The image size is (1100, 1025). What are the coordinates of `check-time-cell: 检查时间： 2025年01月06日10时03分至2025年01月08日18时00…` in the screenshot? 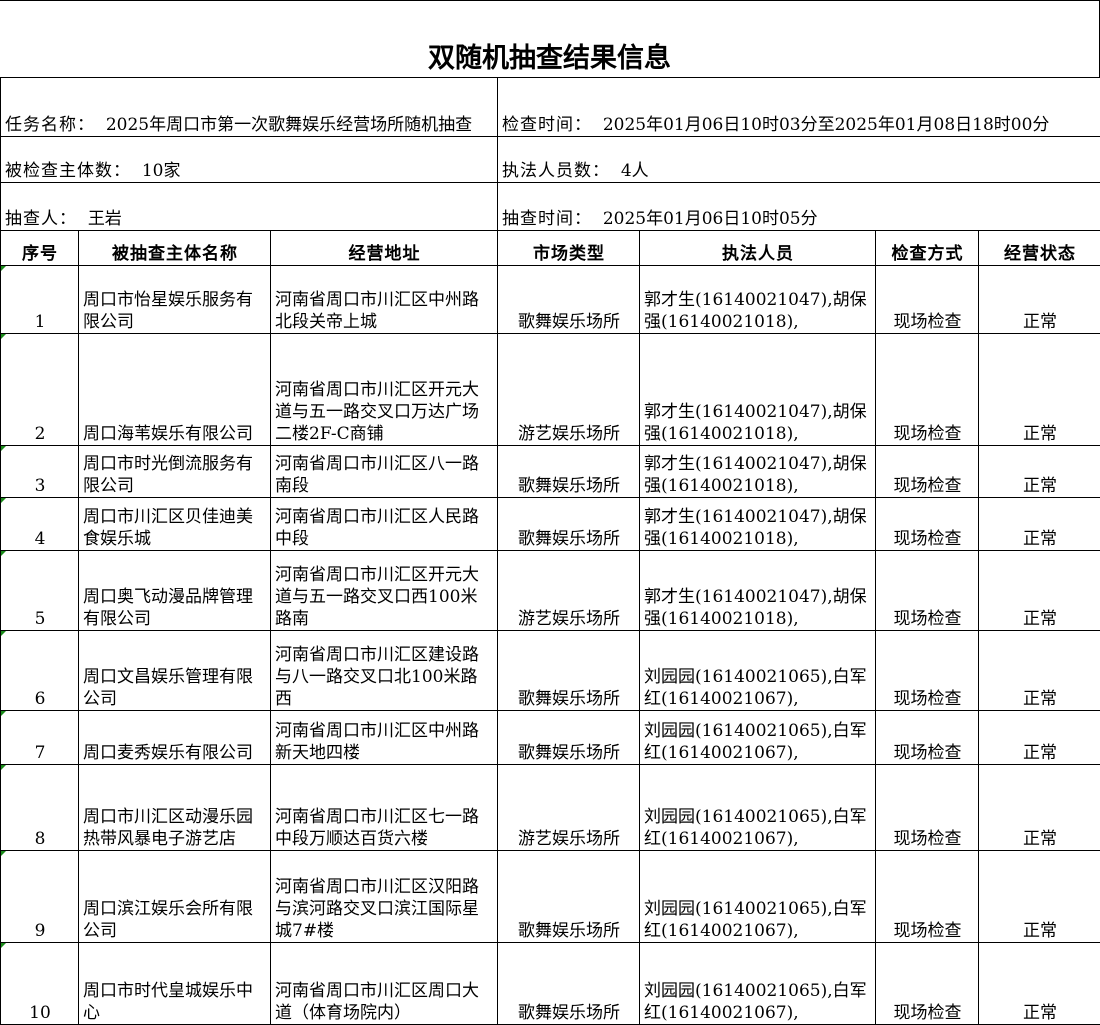 It's located at (799, 107).